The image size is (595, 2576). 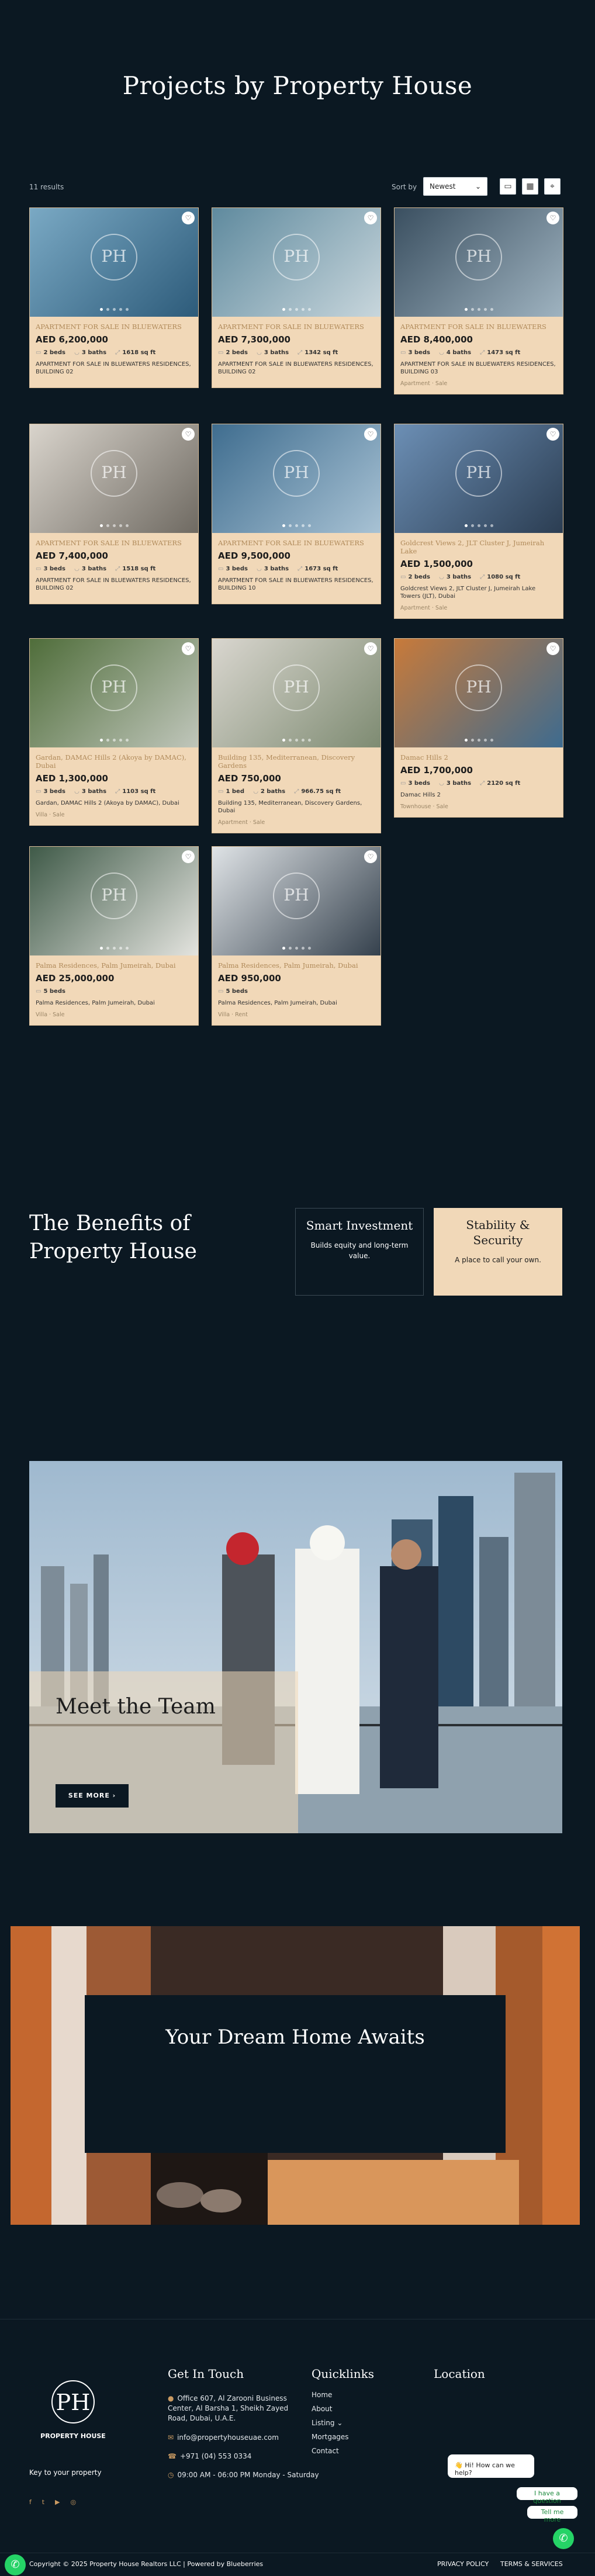 What do you see at coordinates (35, 2502) in the screenshot?
I see `facebook-icon: f` at bounding box center [35, 2502].